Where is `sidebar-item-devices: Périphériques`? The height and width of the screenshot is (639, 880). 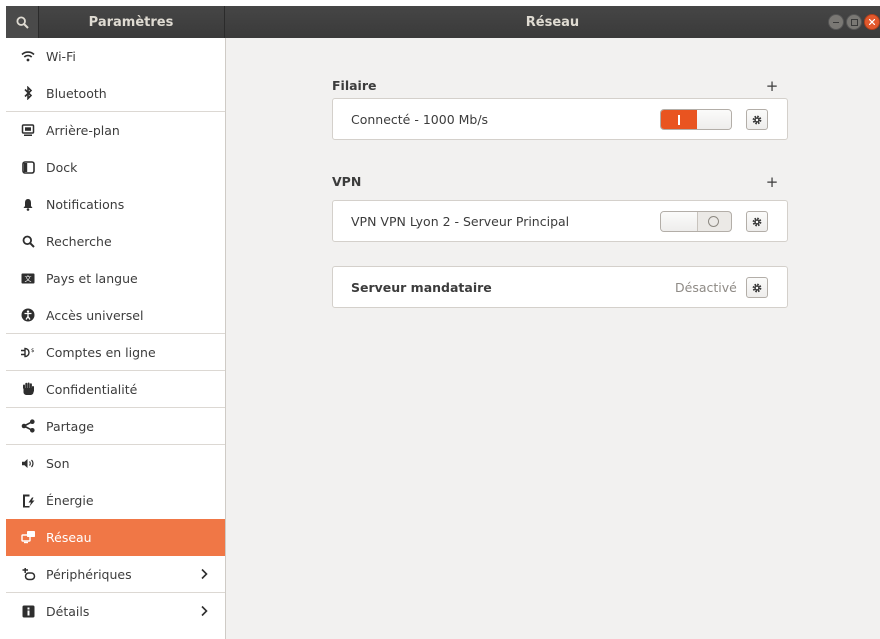 sidebar-item-devices: Périphériques is located at coordinates (115, 574).